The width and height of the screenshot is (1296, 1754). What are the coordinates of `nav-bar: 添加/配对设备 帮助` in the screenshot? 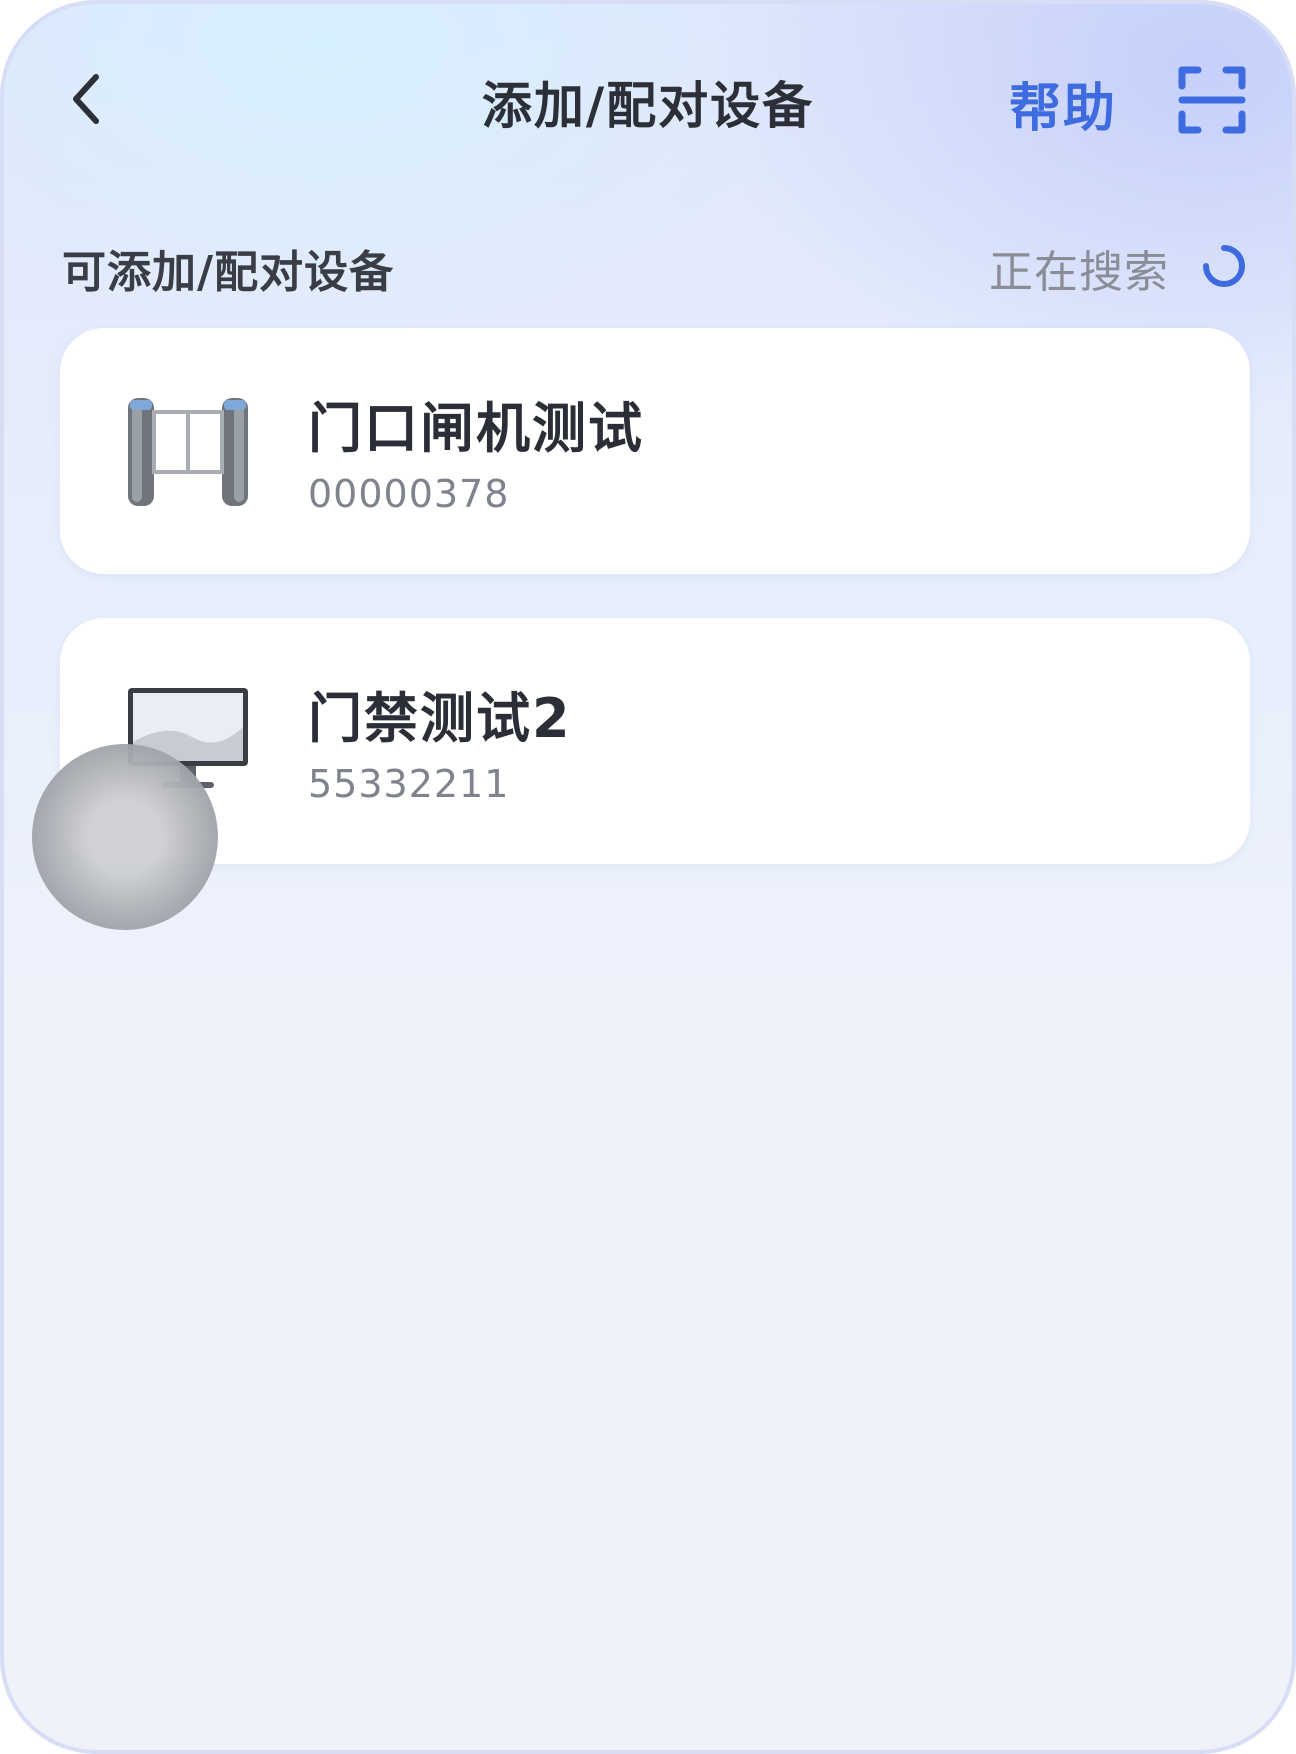 It's located at (648, 104).